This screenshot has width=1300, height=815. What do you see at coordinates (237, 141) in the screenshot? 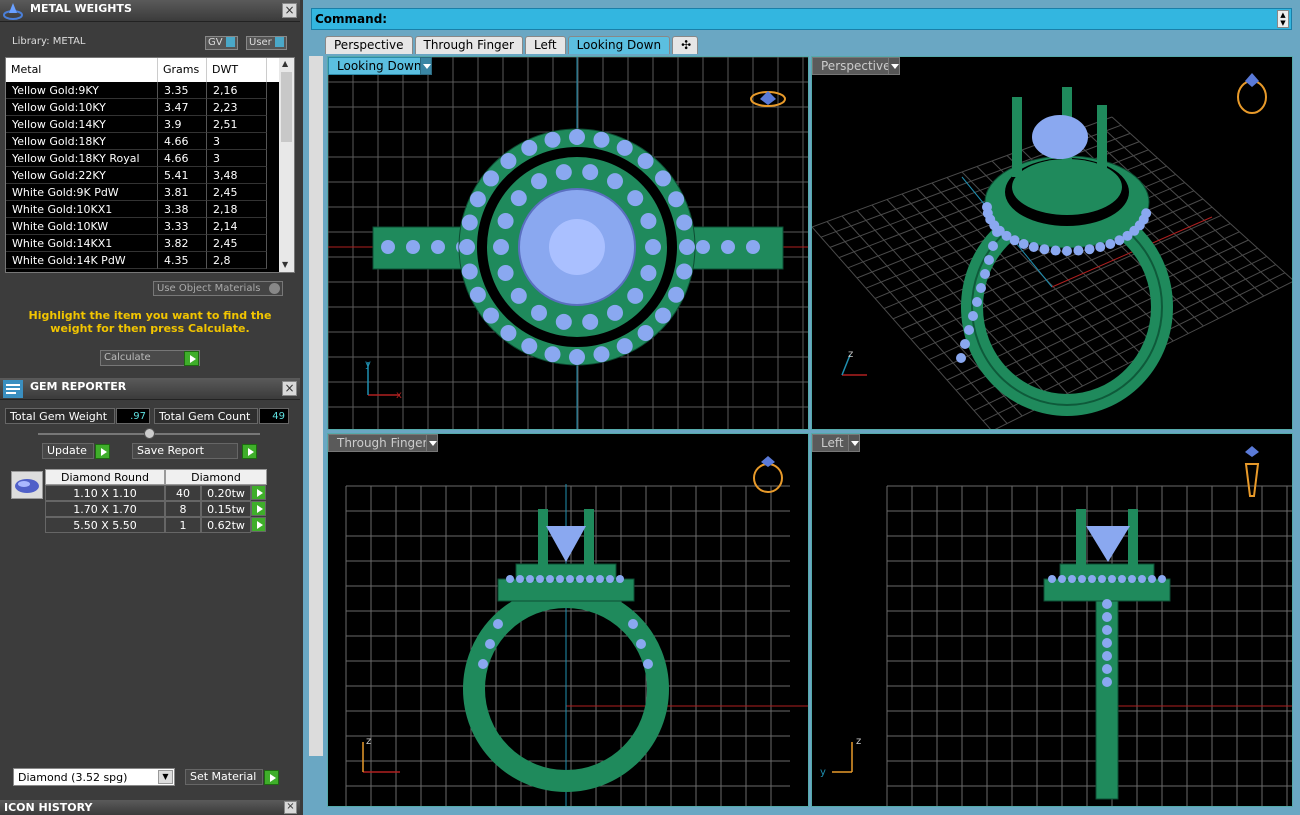
I see `table-cell: 3` at bounding box center [237, 141].